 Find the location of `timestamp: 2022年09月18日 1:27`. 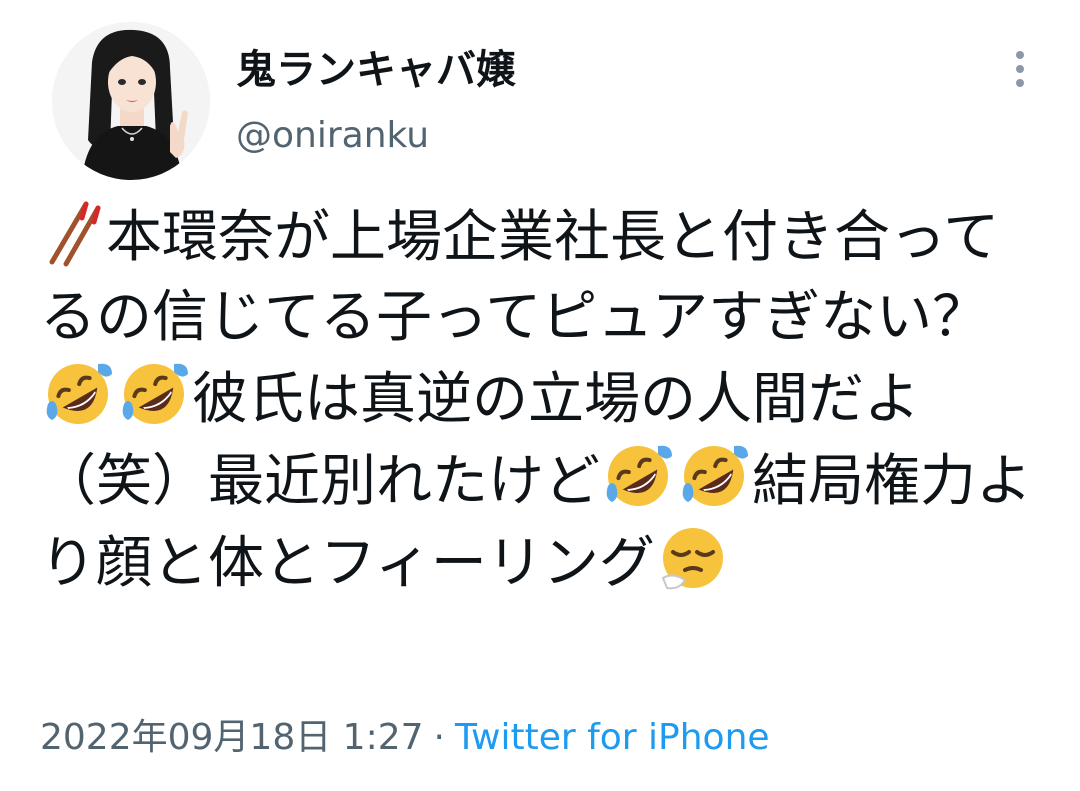

timestamp: 2022年09月18日 1:27 is located at coordinates (232, 737).